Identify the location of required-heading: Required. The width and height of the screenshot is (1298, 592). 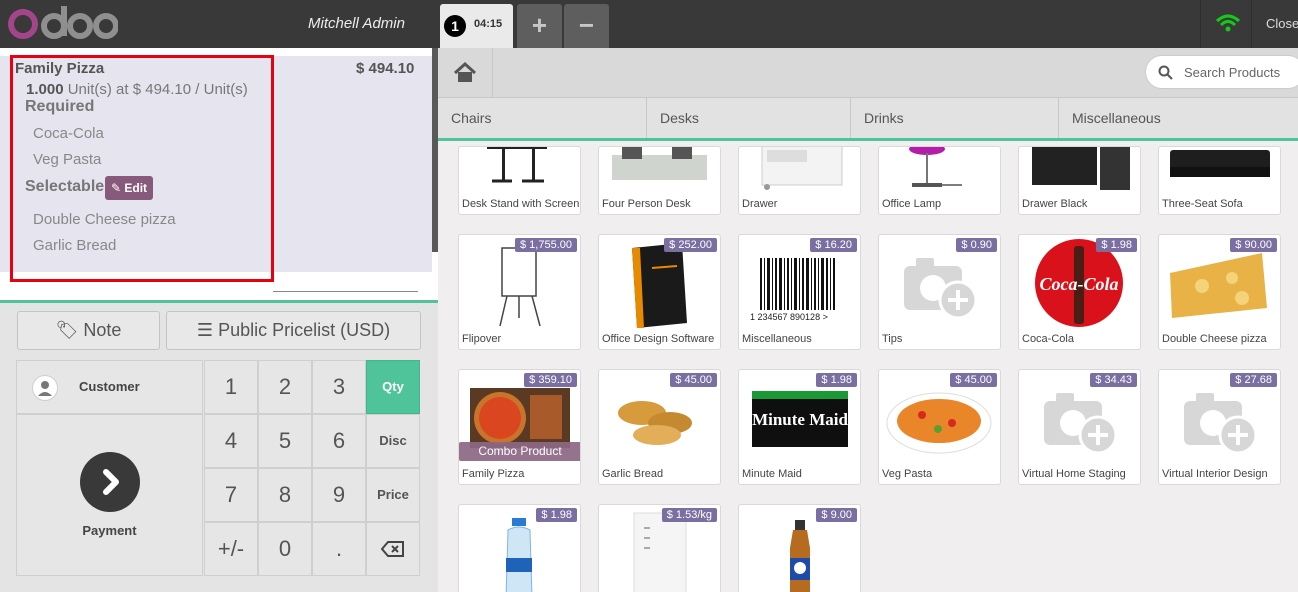
(60, 106).